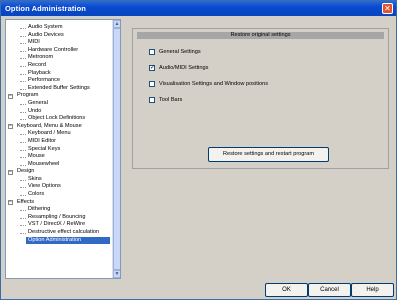 This screenshot has width=397, height=300. I want to click on tool-bars-checkbox, so click(152, 100).